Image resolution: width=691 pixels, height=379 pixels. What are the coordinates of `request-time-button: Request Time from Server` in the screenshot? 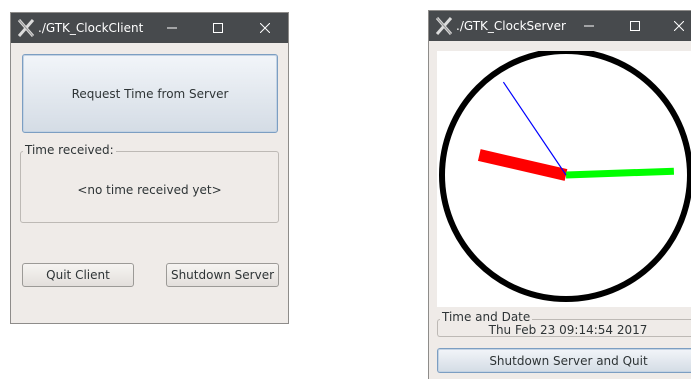 It's located at (150, 93).